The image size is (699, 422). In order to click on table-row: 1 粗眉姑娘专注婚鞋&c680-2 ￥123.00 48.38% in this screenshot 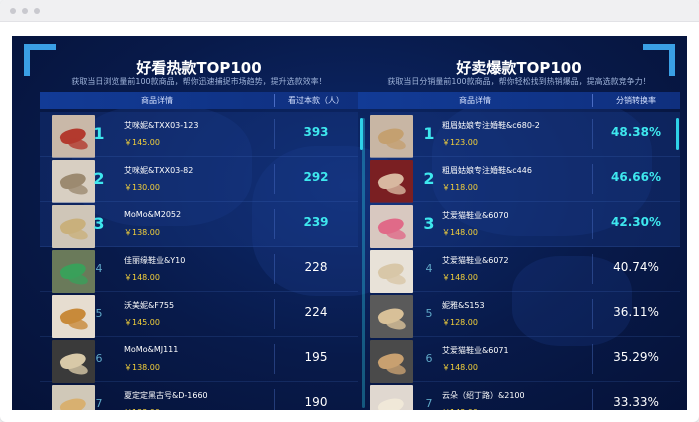, I will do `click(525, 135)`.